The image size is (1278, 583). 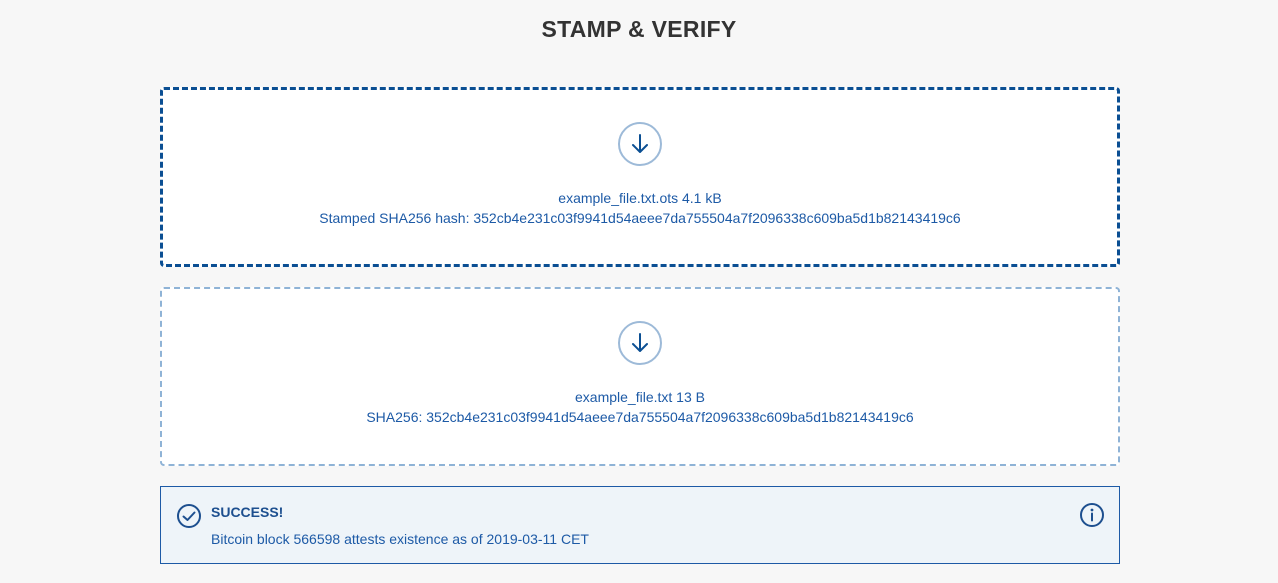 I want to click on check-circle-icon, so click(x=189, y=518).